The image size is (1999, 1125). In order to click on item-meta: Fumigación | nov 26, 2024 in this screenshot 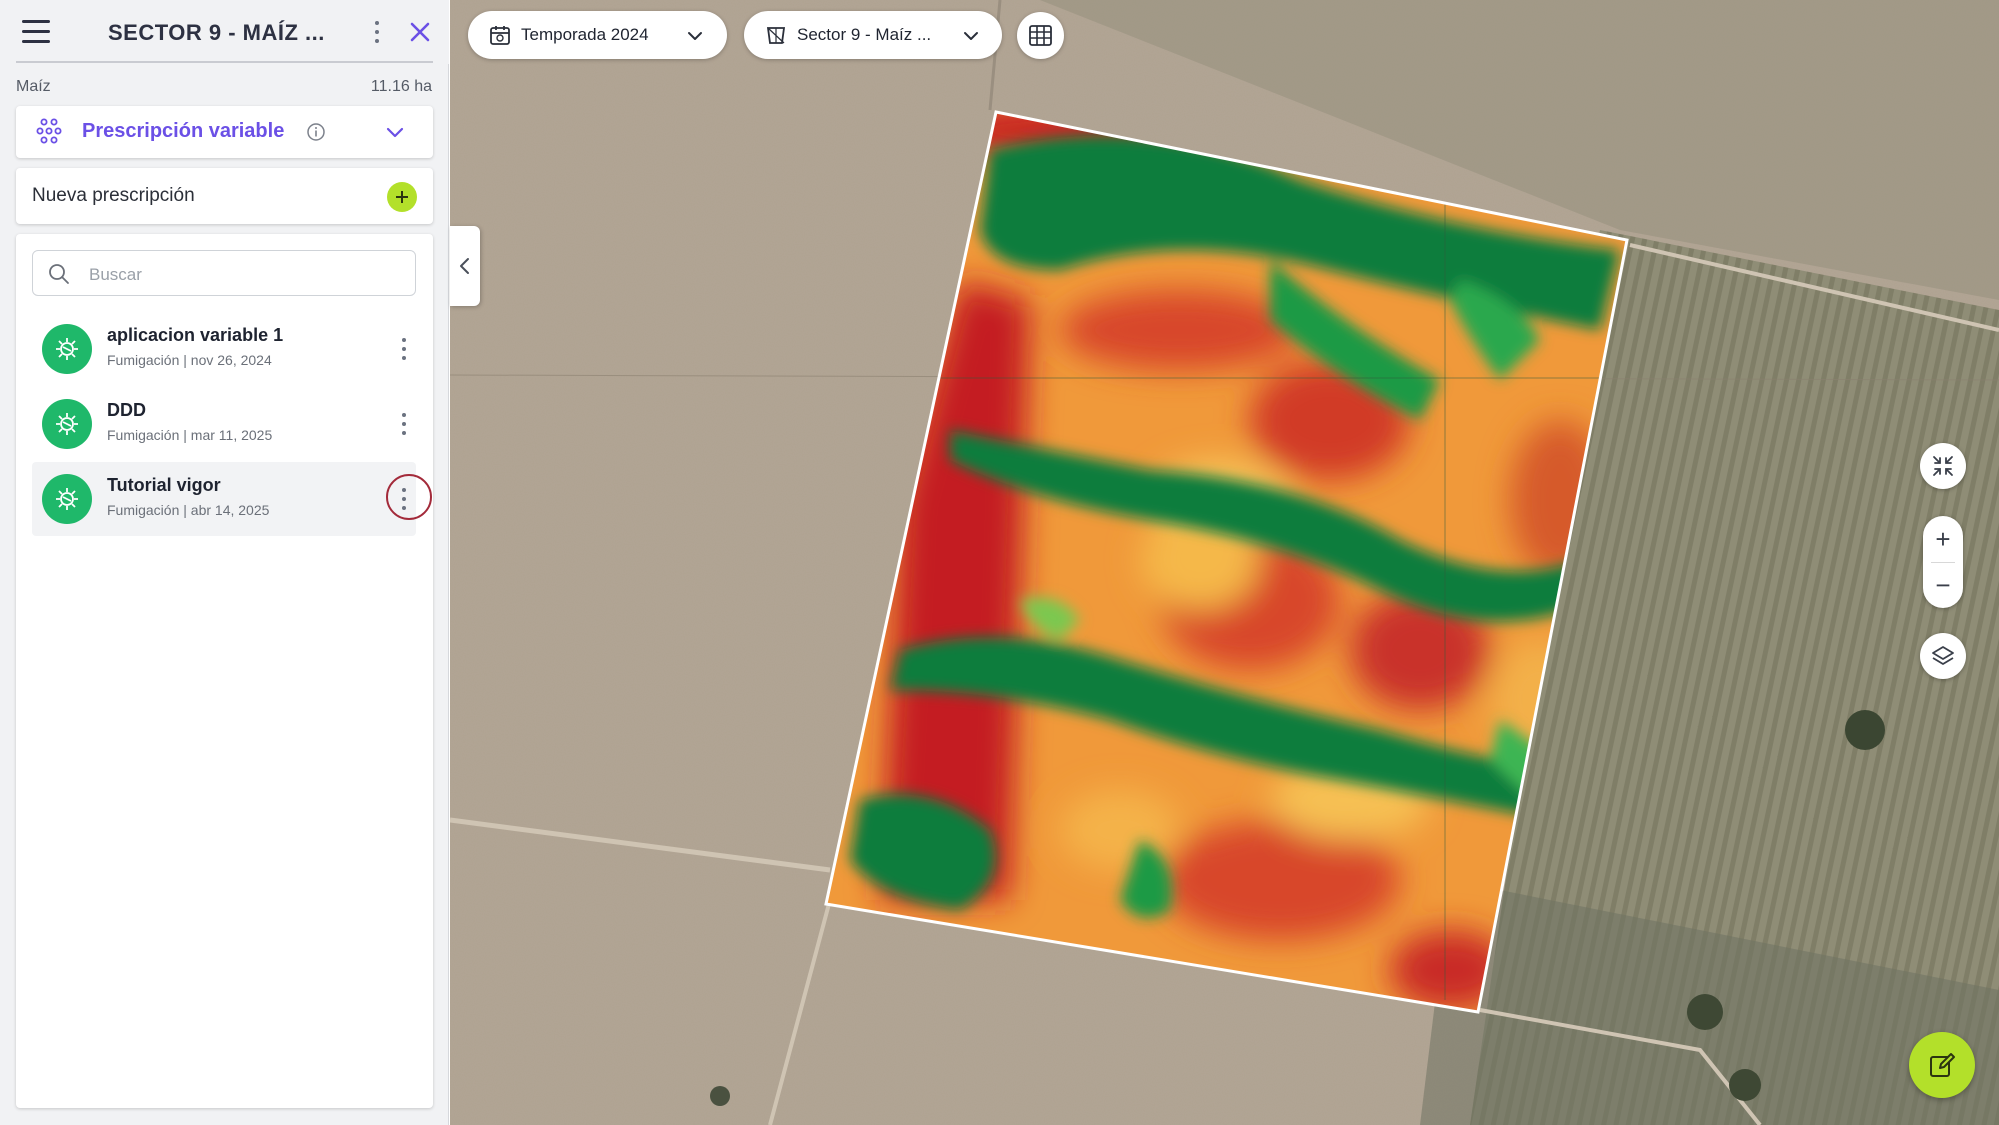, I will do `click(189, 360)`.